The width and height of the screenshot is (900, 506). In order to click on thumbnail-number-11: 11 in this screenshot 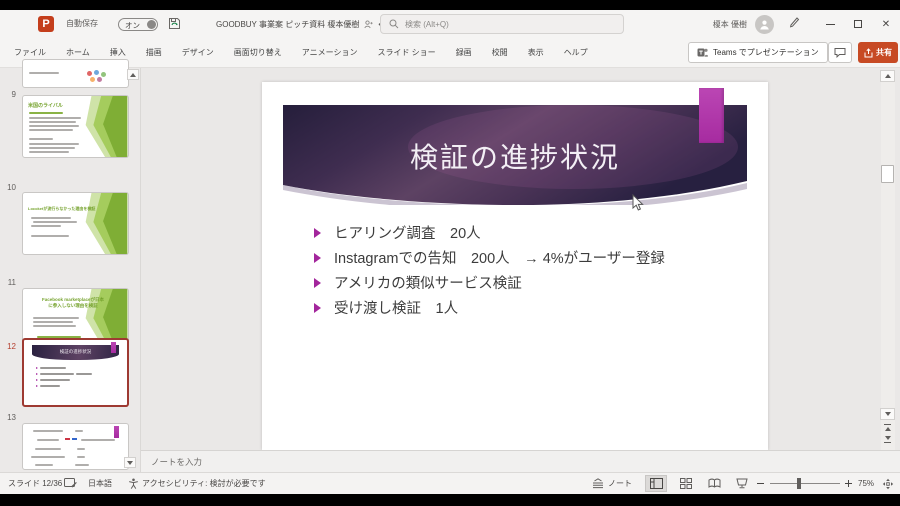, I will do `click(11, 282)`.